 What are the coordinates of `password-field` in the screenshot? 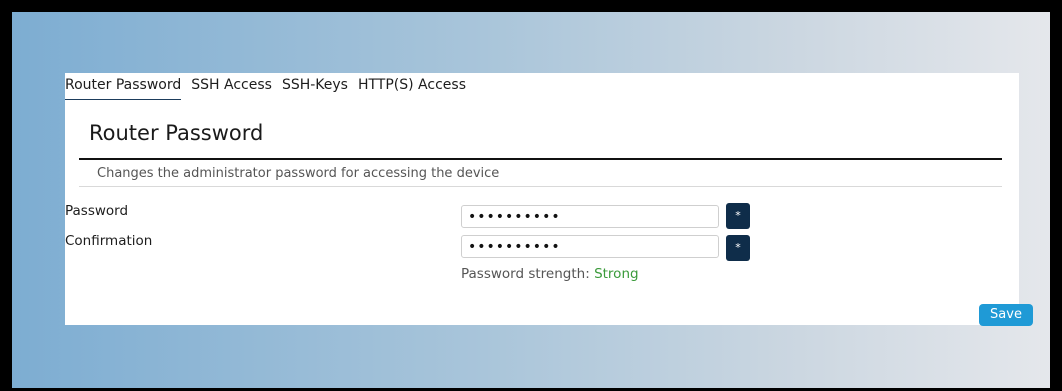 It's located at (590, 216).